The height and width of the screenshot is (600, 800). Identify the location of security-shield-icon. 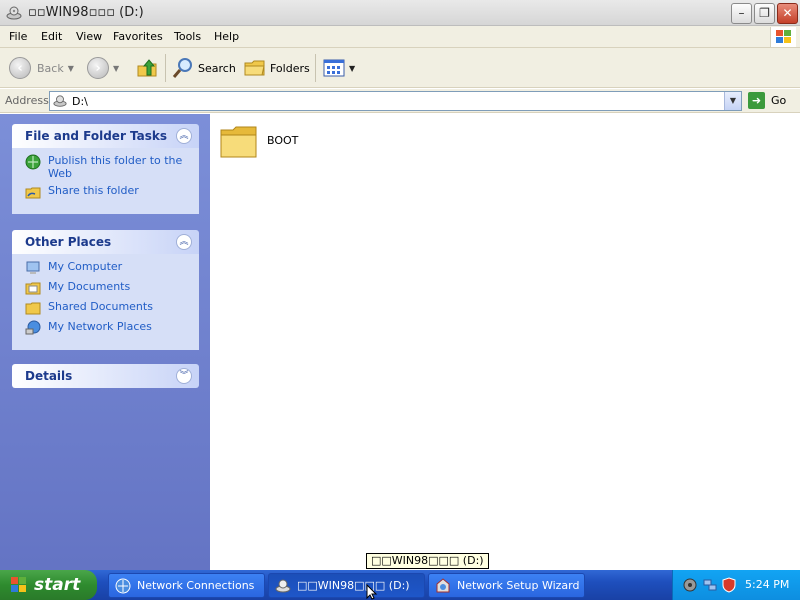
(729, 585).